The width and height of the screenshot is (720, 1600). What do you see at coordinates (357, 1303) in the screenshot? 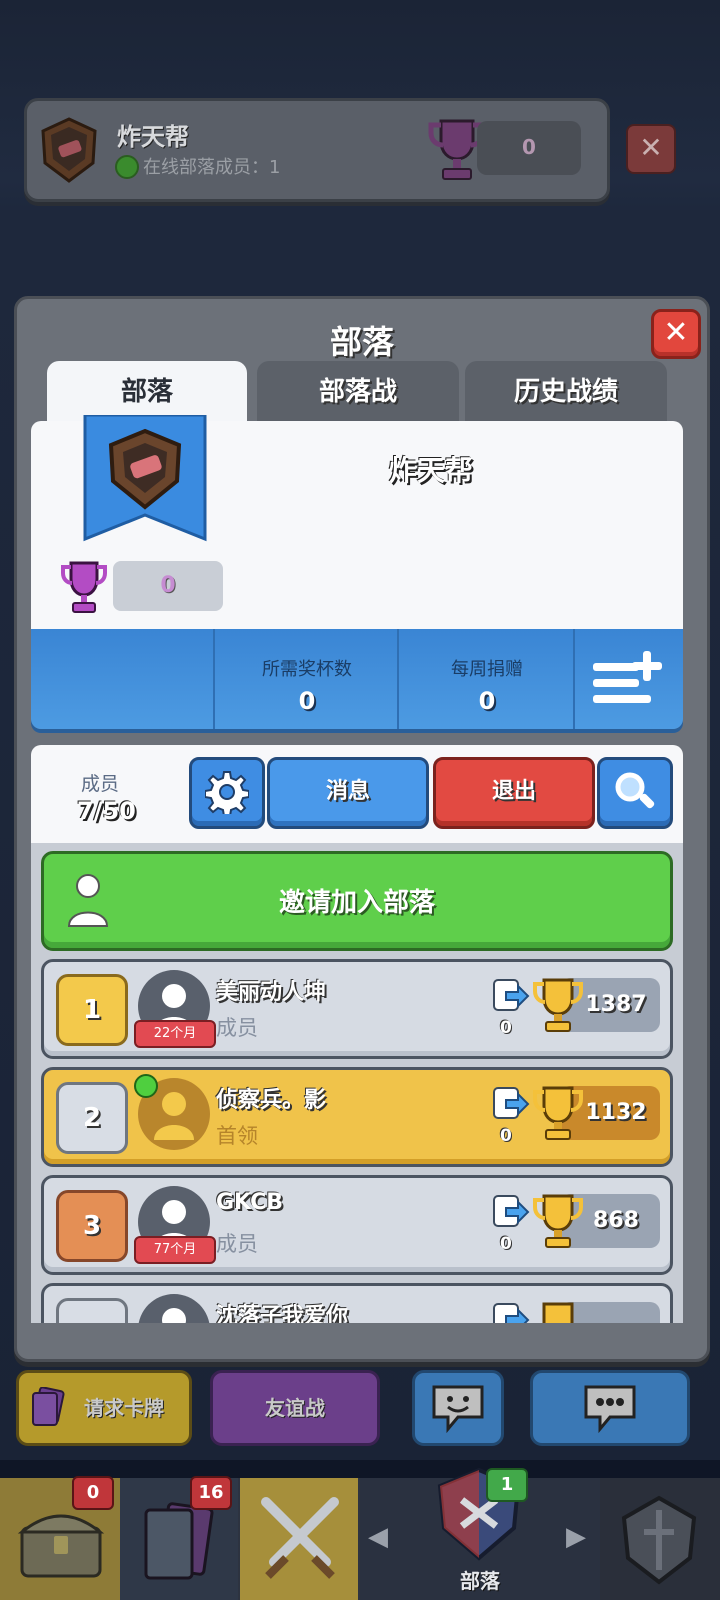
I see `member-row: 4 沈落子我爱你` at bounding box center [357, 1303].